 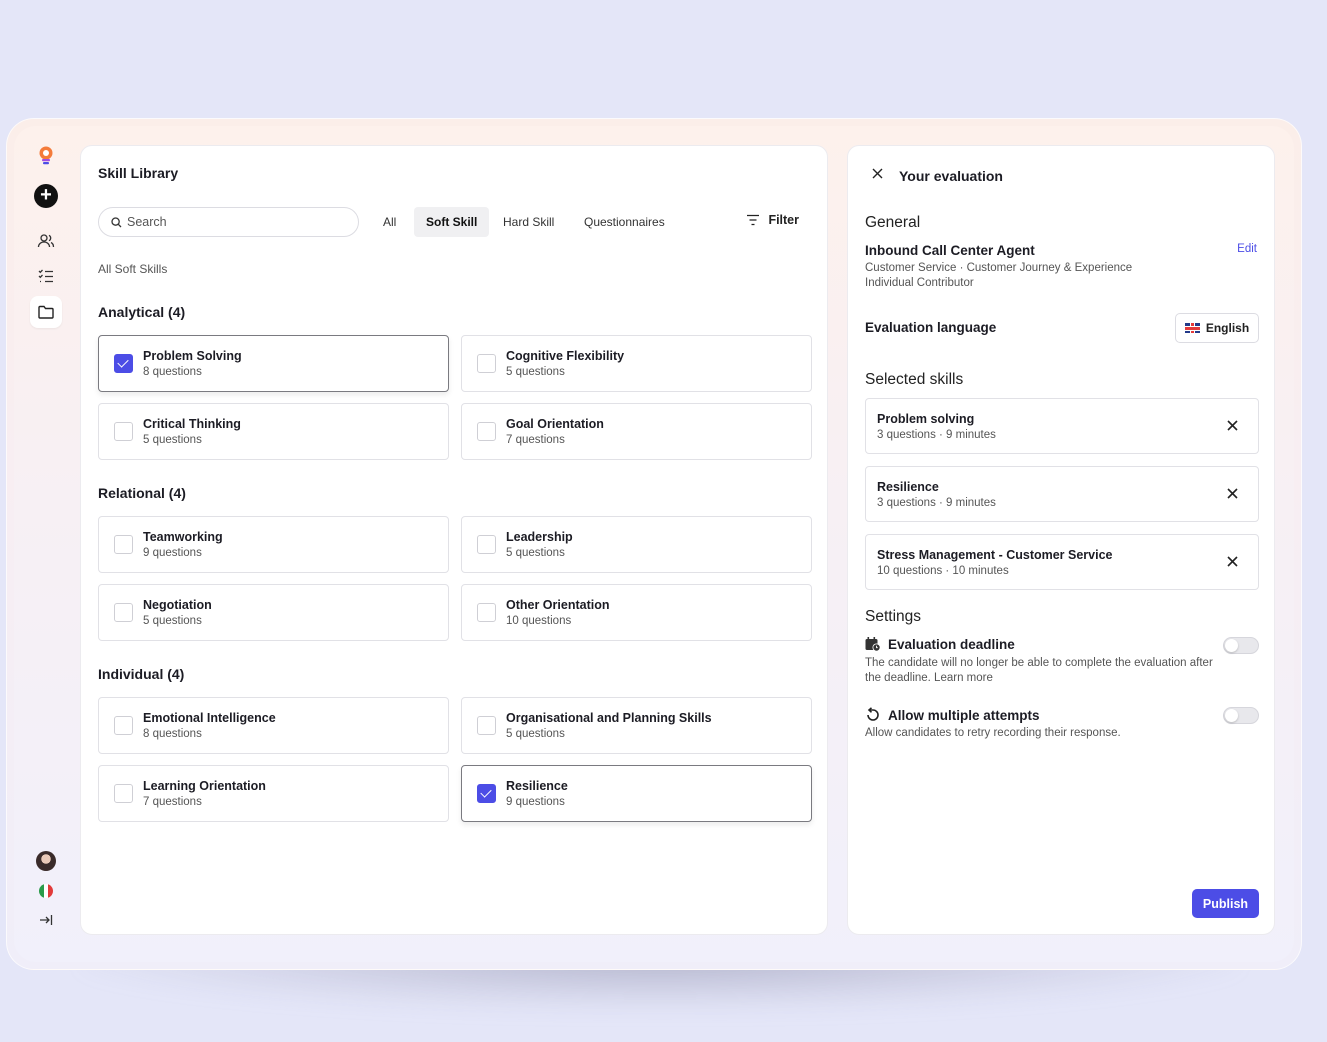 What do you see at coordinates (908, 487) in the screenshot?
I see `selected-skill-name: Resilience` at bounding box center [908, 487].